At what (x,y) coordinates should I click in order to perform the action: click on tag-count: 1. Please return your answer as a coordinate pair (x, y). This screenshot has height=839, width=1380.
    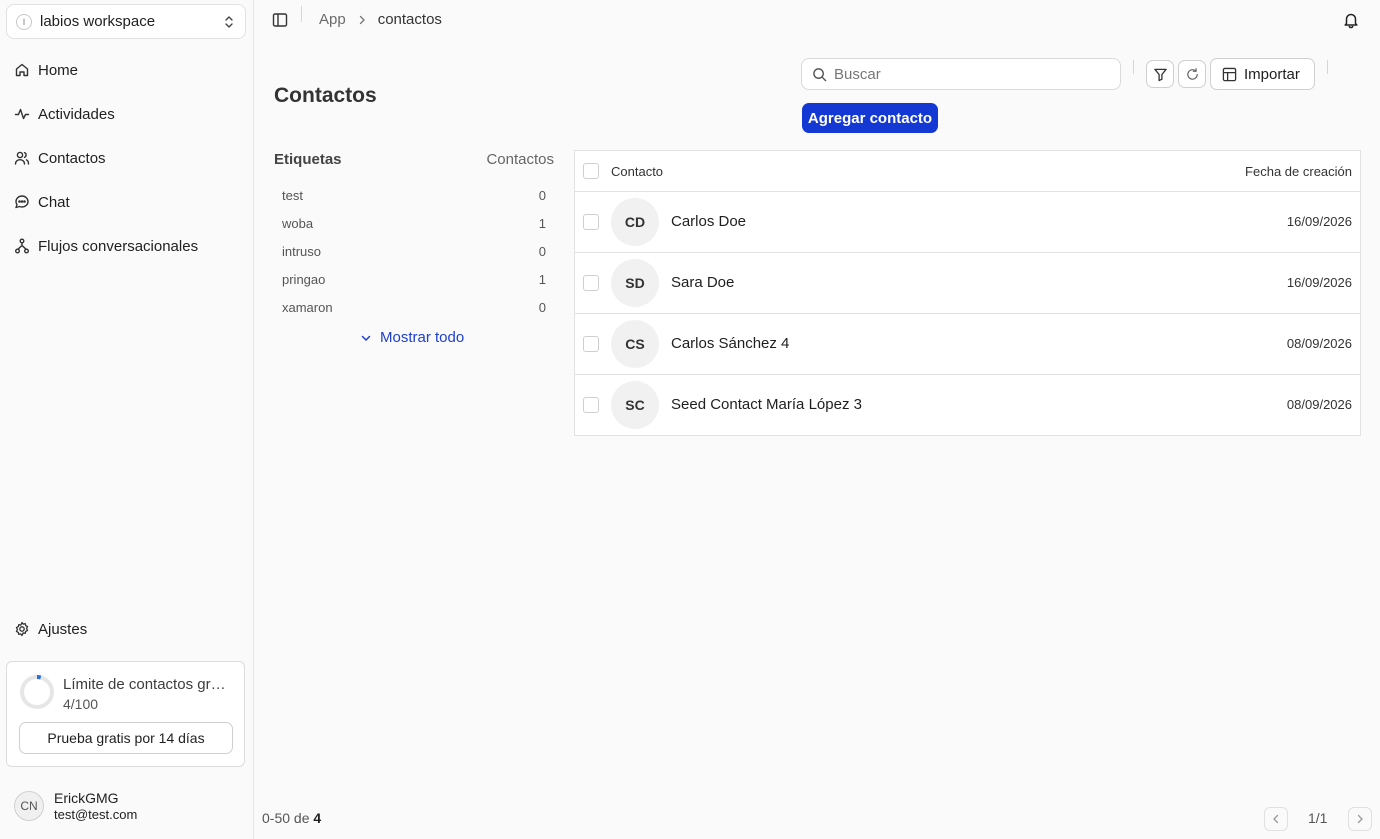
    Looking at the image, I should click on (542, 223).